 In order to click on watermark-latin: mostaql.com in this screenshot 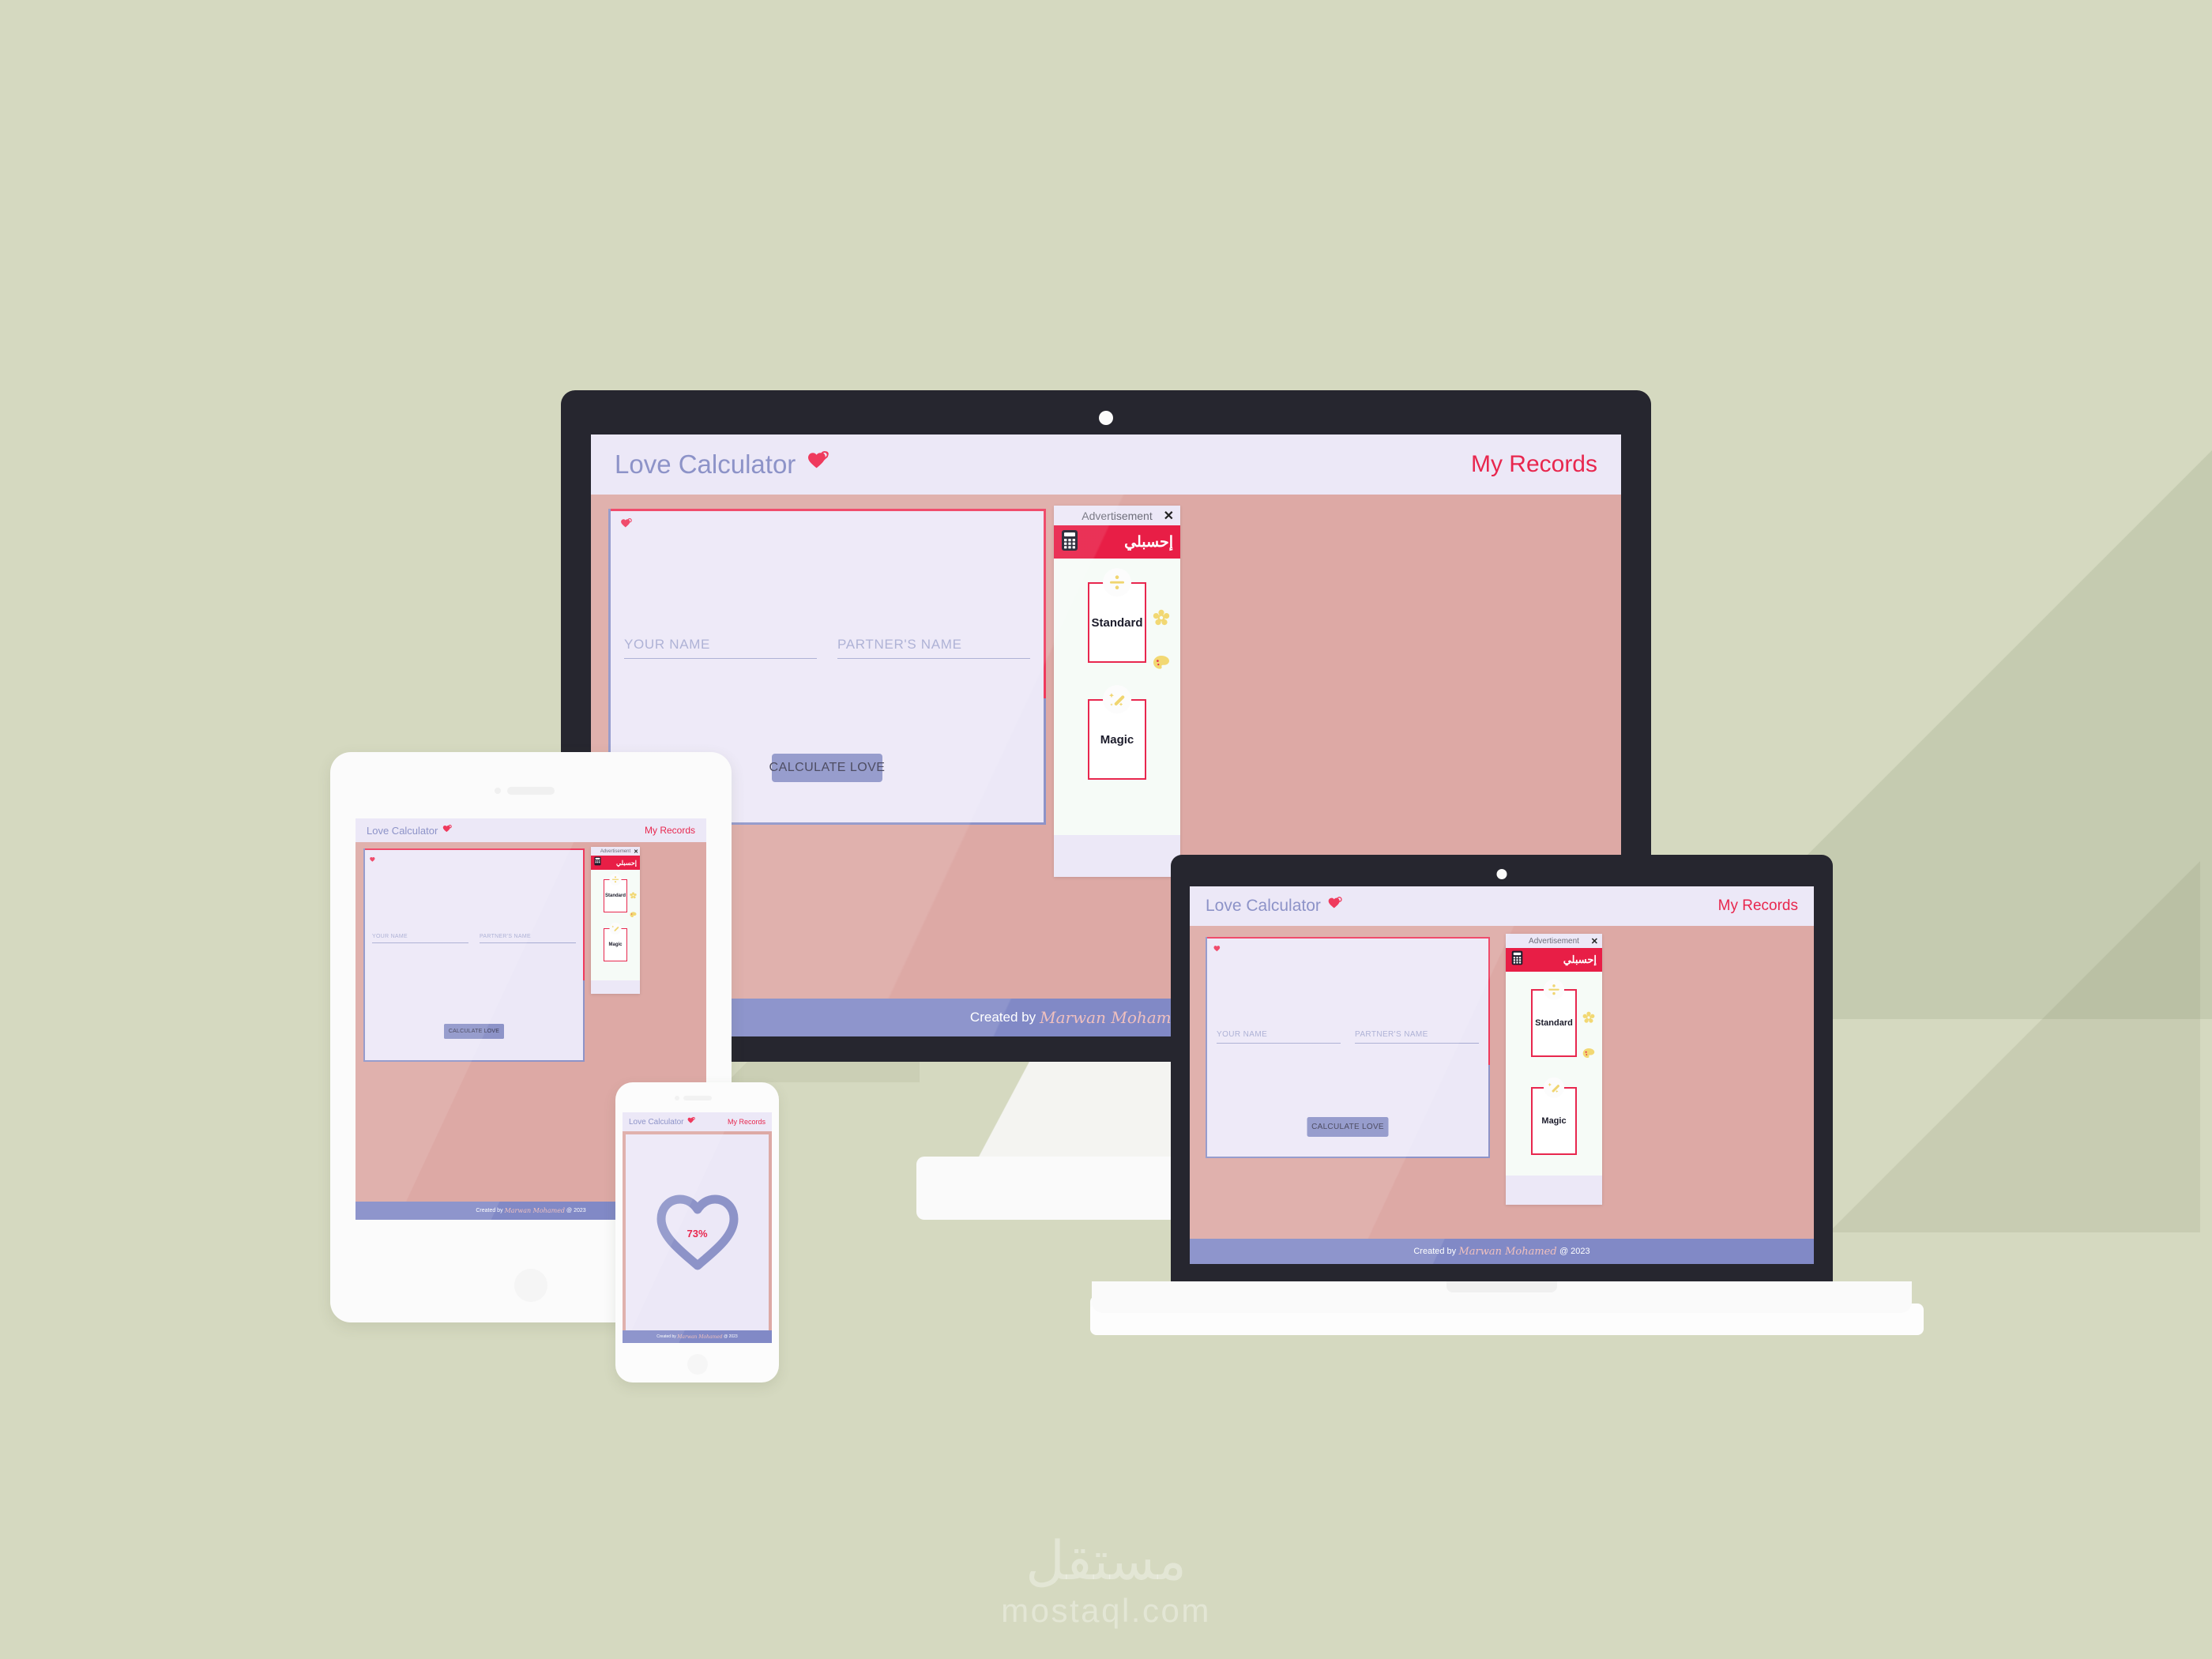, I will do `click(1106, 1610)`.